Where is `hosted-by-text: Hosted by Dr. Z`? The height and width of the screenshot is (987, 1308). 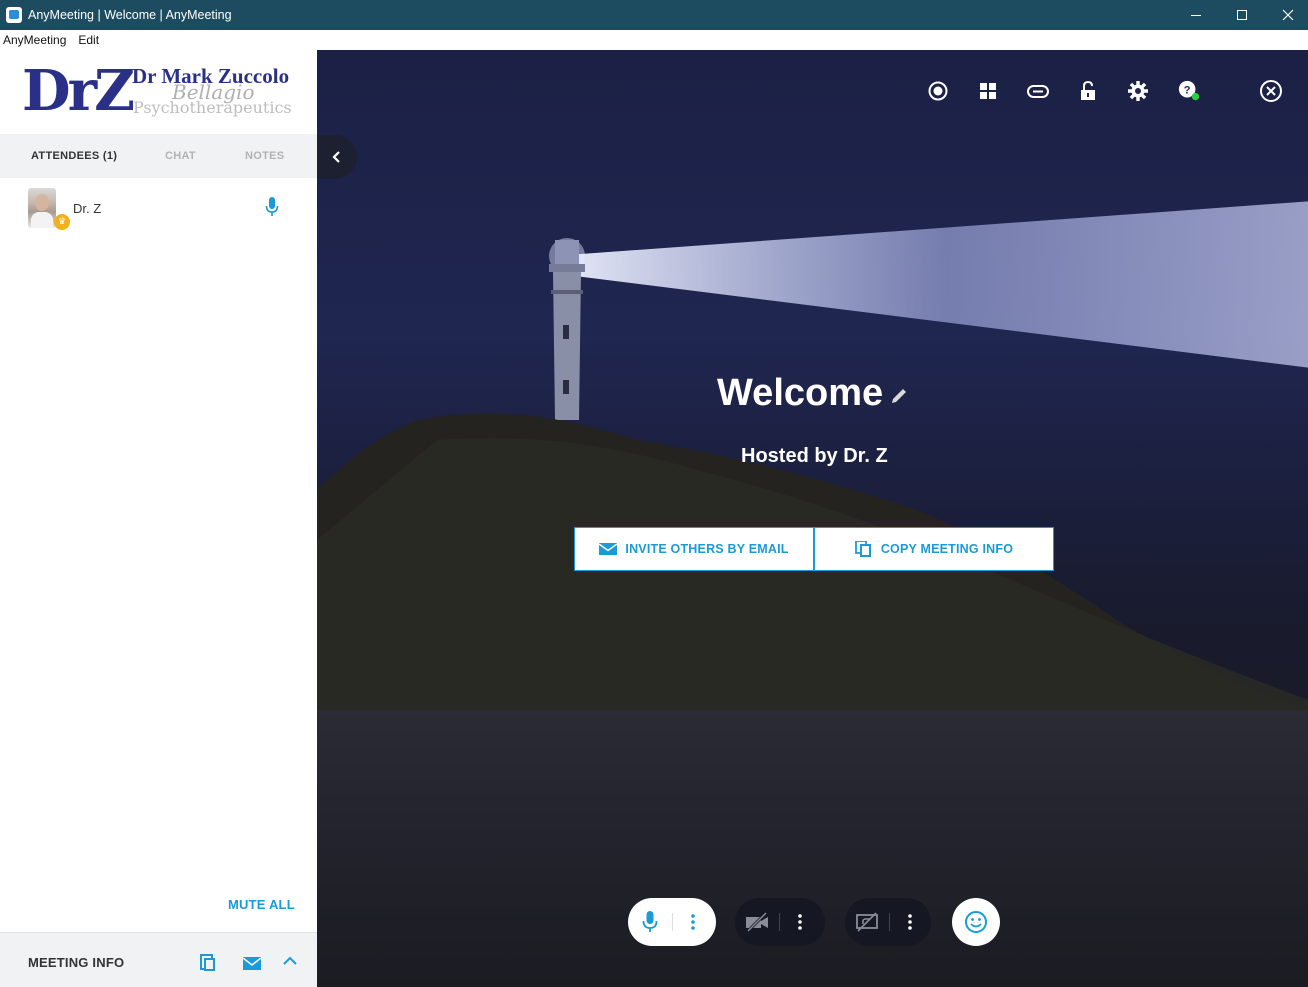
hosted-by-text: Hosted by Dr. Z is located at coordinates (814, 456).